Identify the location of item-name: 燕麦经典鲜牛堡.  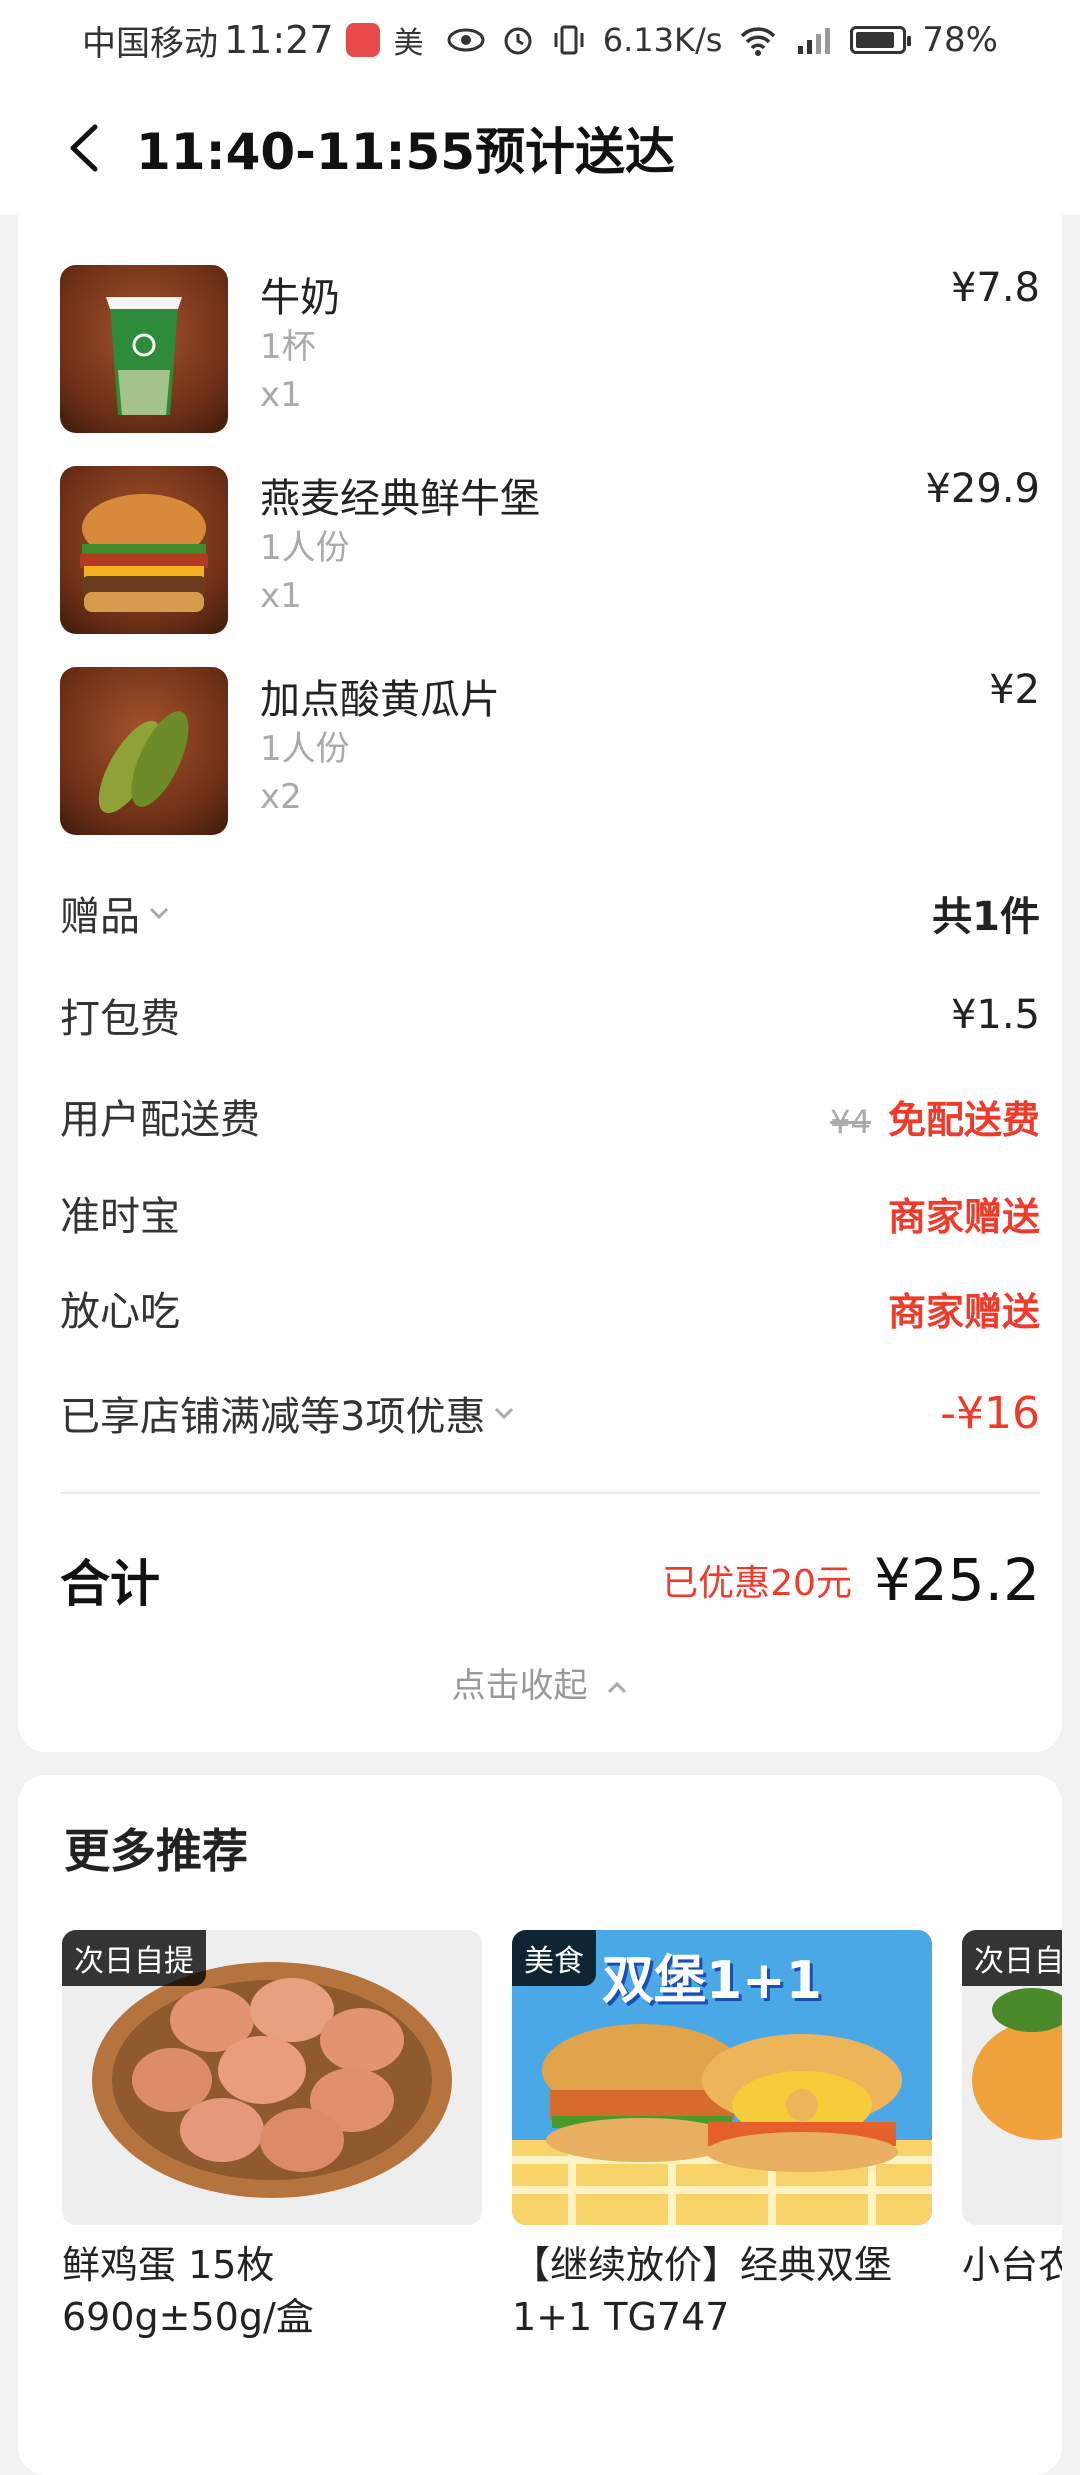
(400, 499).